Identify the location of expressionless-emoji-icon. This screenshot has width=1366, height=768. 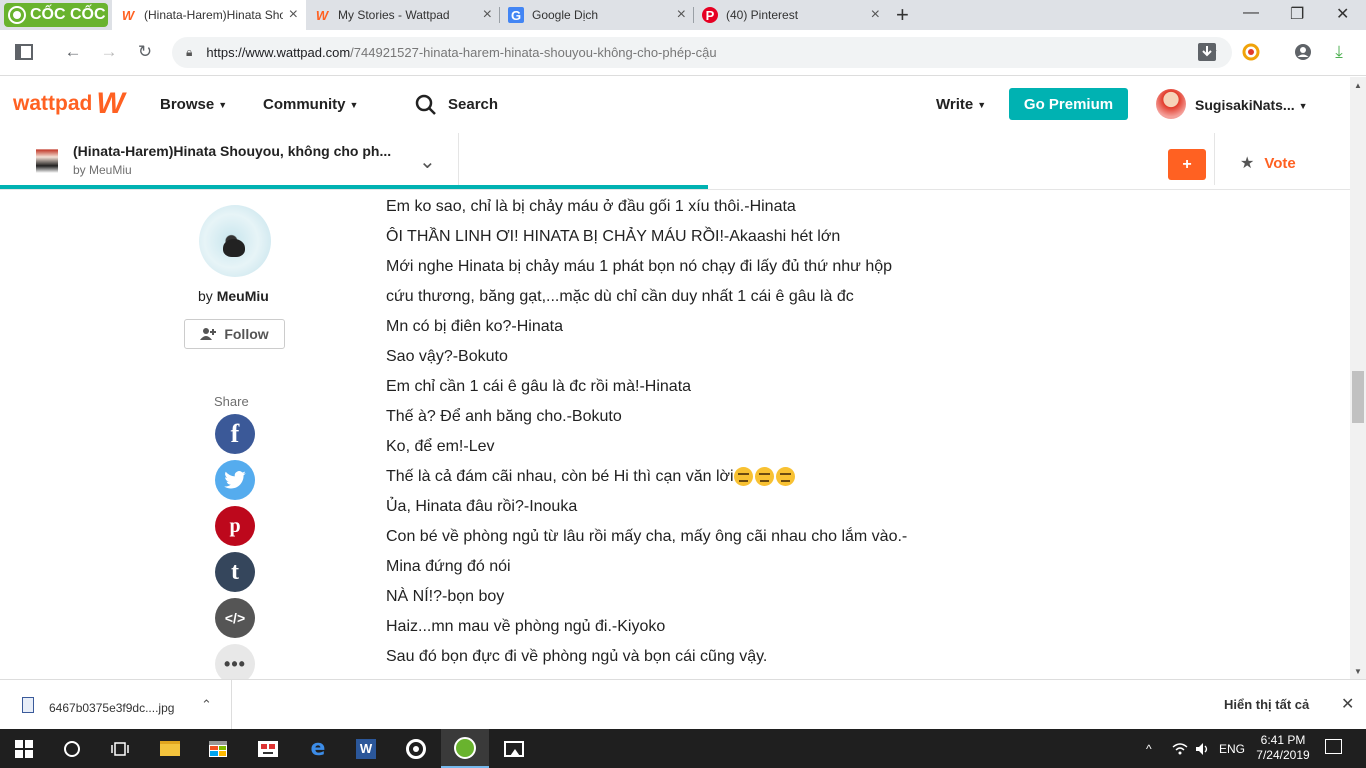
(764, 477).